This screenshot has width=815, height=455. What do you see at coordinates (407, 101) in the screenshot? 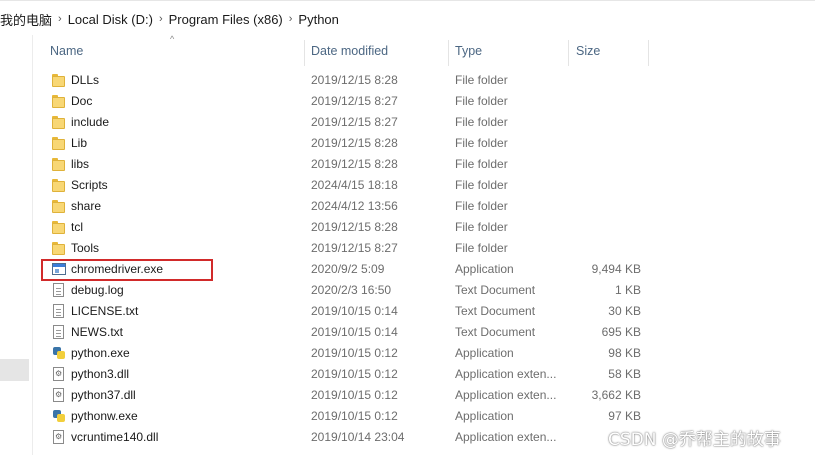
I see `file-row: Doc 2019/12/15 8:27 File folder` at bounding box center [407, 101].